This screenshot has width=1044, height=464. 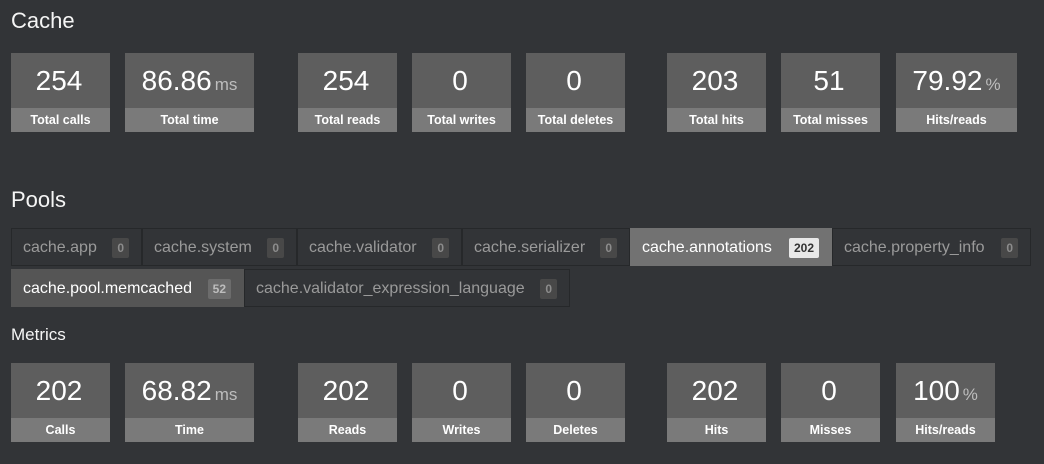 I want to click on metric-value: 68.82 ms, so click(x=189, y=390).